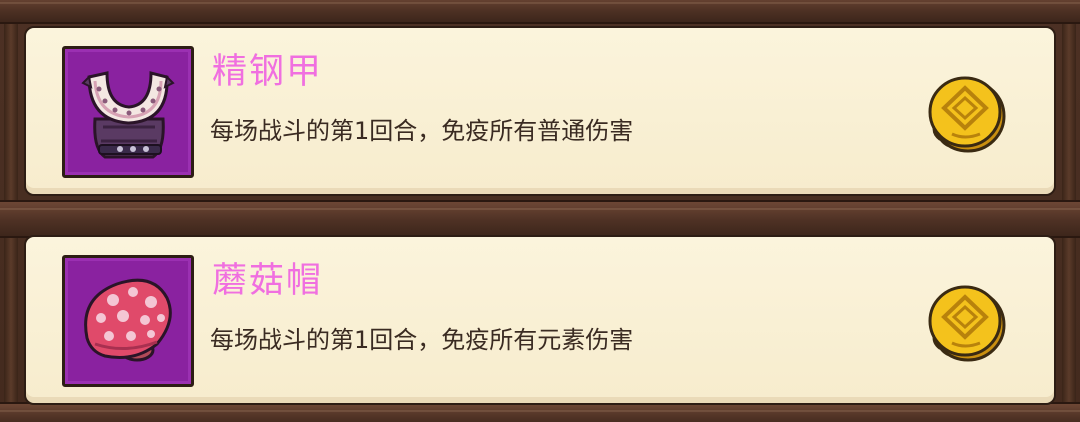 The width and height of the screenshot is (1080, 422). I want to click on item-description: 每场战斗的第1回合，免疫所有元素伤害, so click(422, 340).